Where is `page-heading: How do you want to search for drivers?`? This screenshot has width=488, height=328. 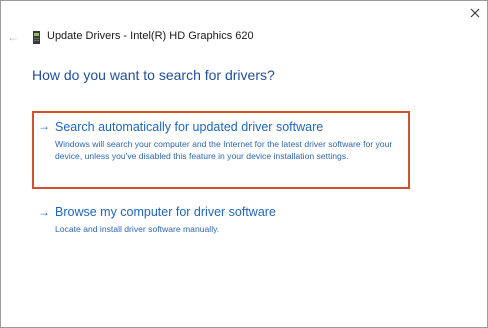
page-heading: How do you want to search for drivers? is located at coordinates (153, 75).